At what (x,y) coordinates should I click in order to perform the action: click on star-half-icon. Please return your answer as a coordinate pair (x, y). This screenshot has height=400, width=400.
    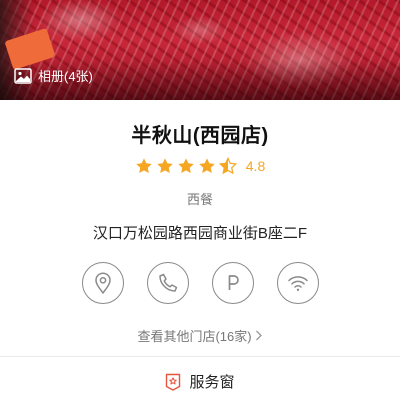
    Looking at the image, I should click on (227, 166).